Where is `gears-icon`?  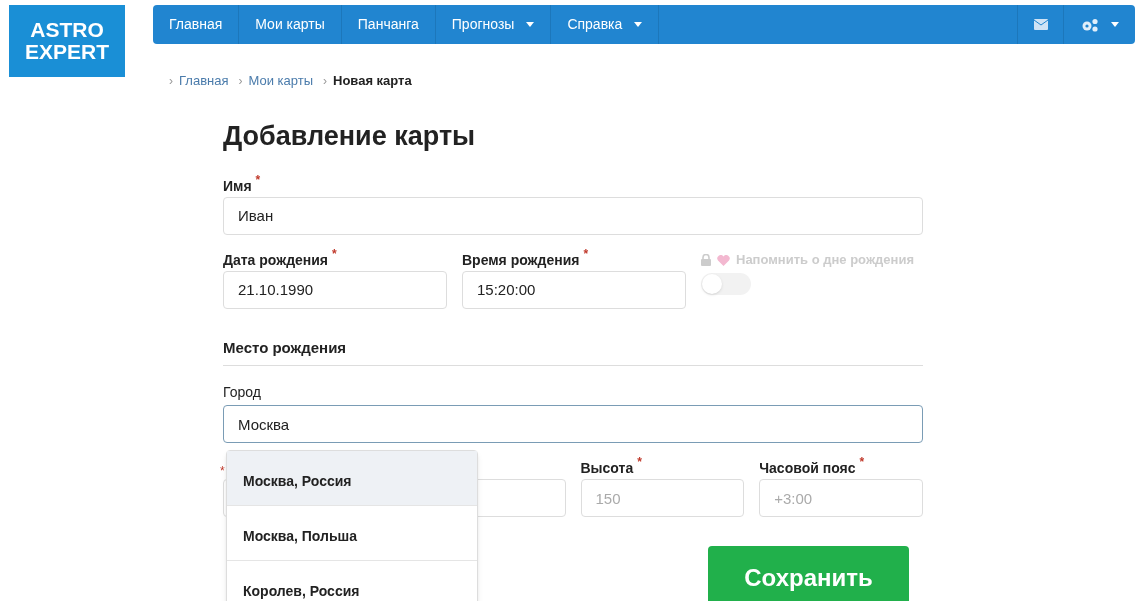
gears-icon is located at coordinates (1089, 24).